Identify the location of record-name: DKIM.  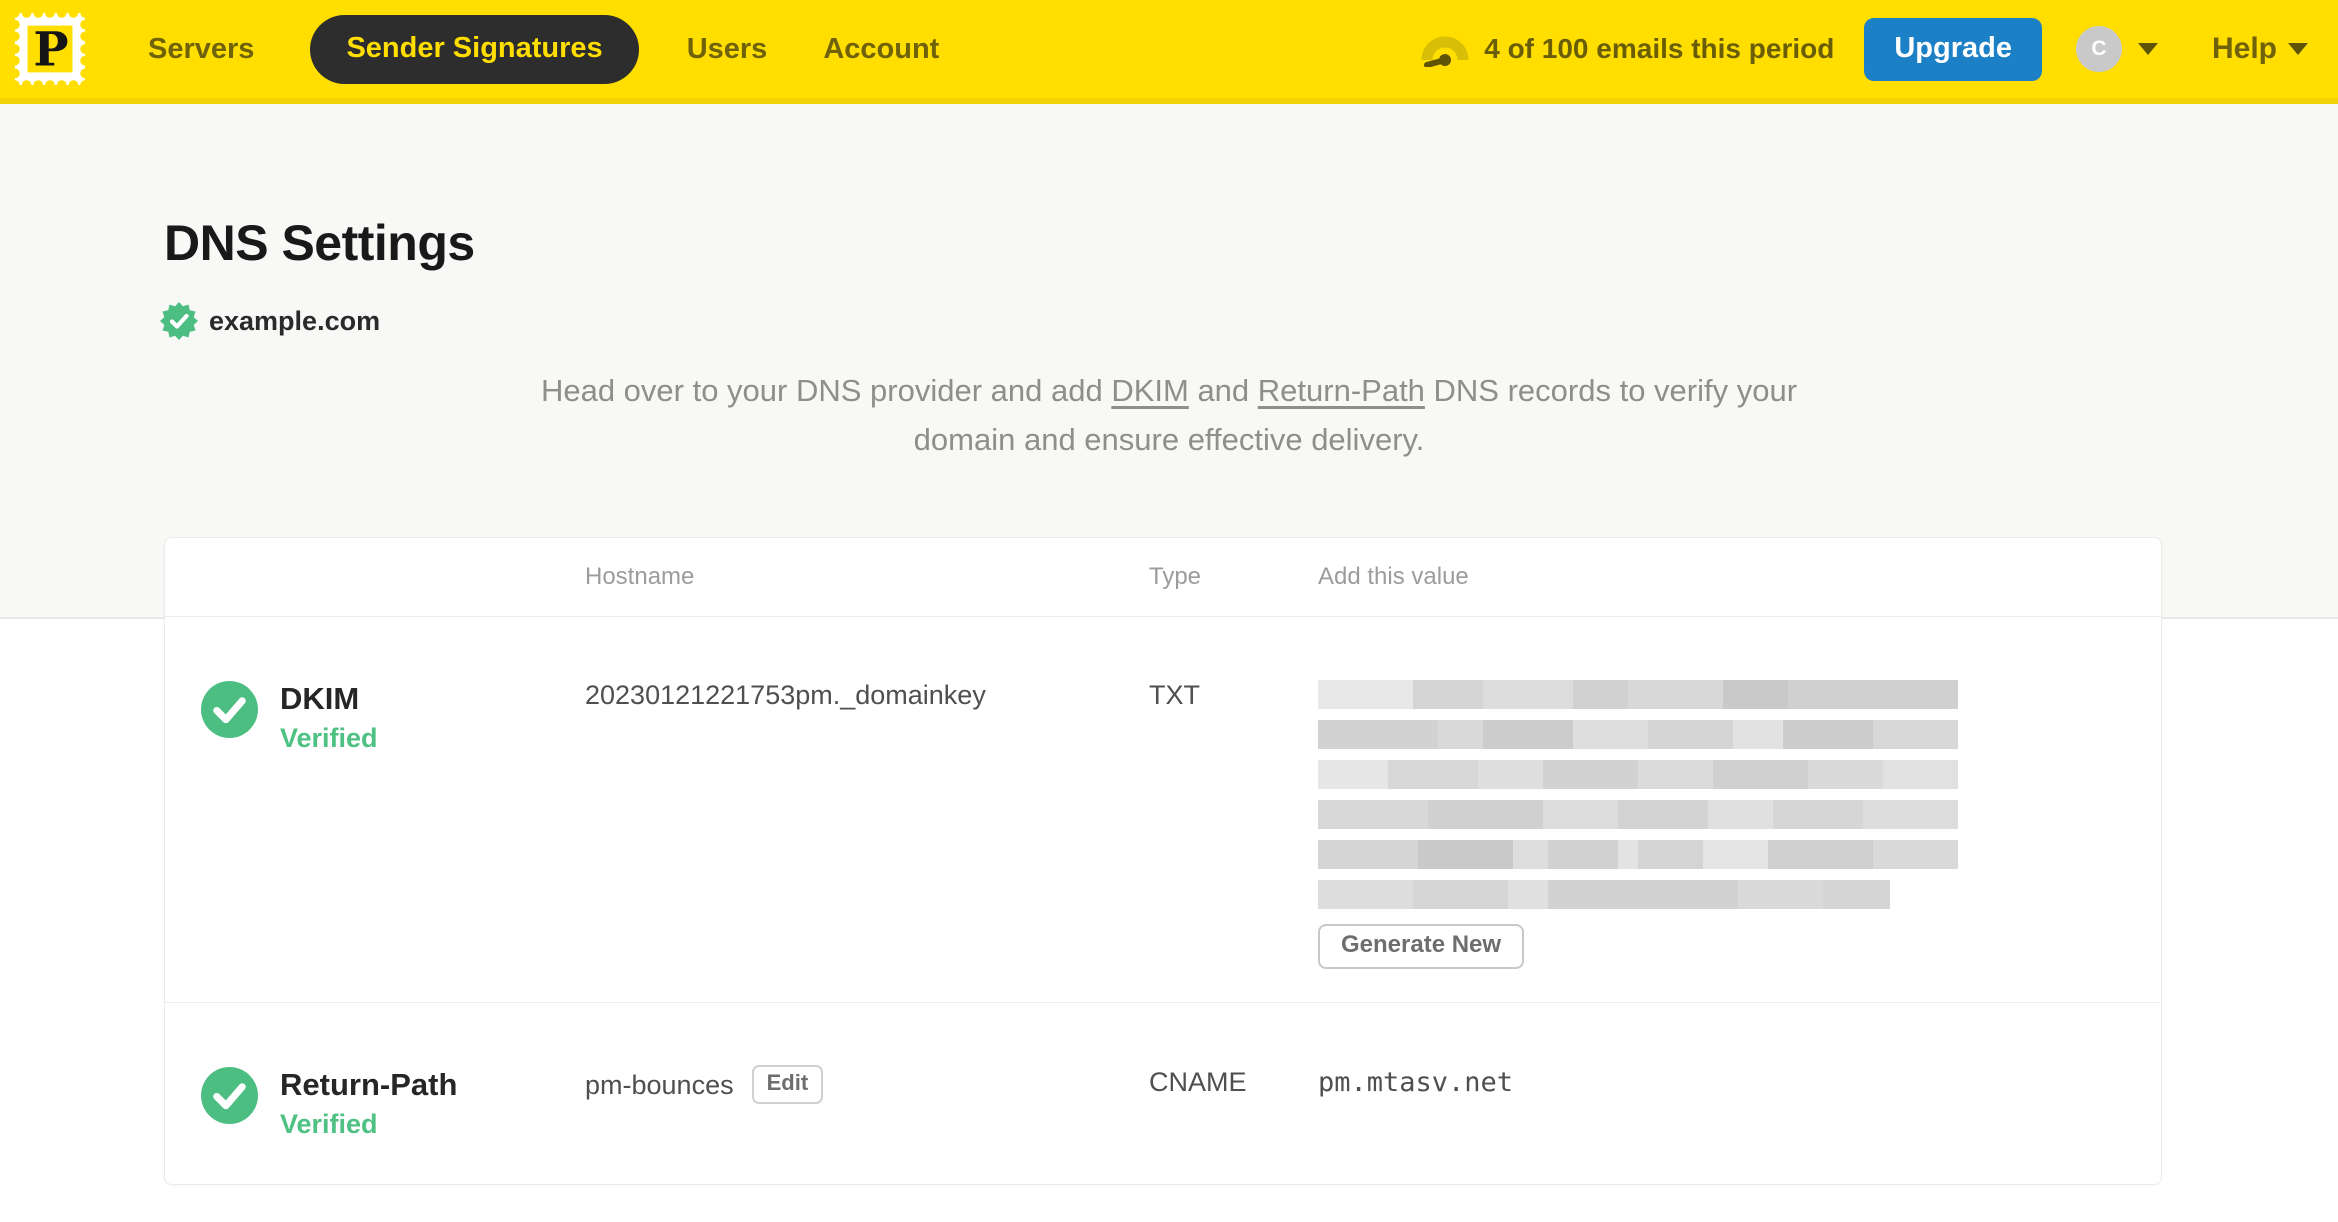
(320, 698).